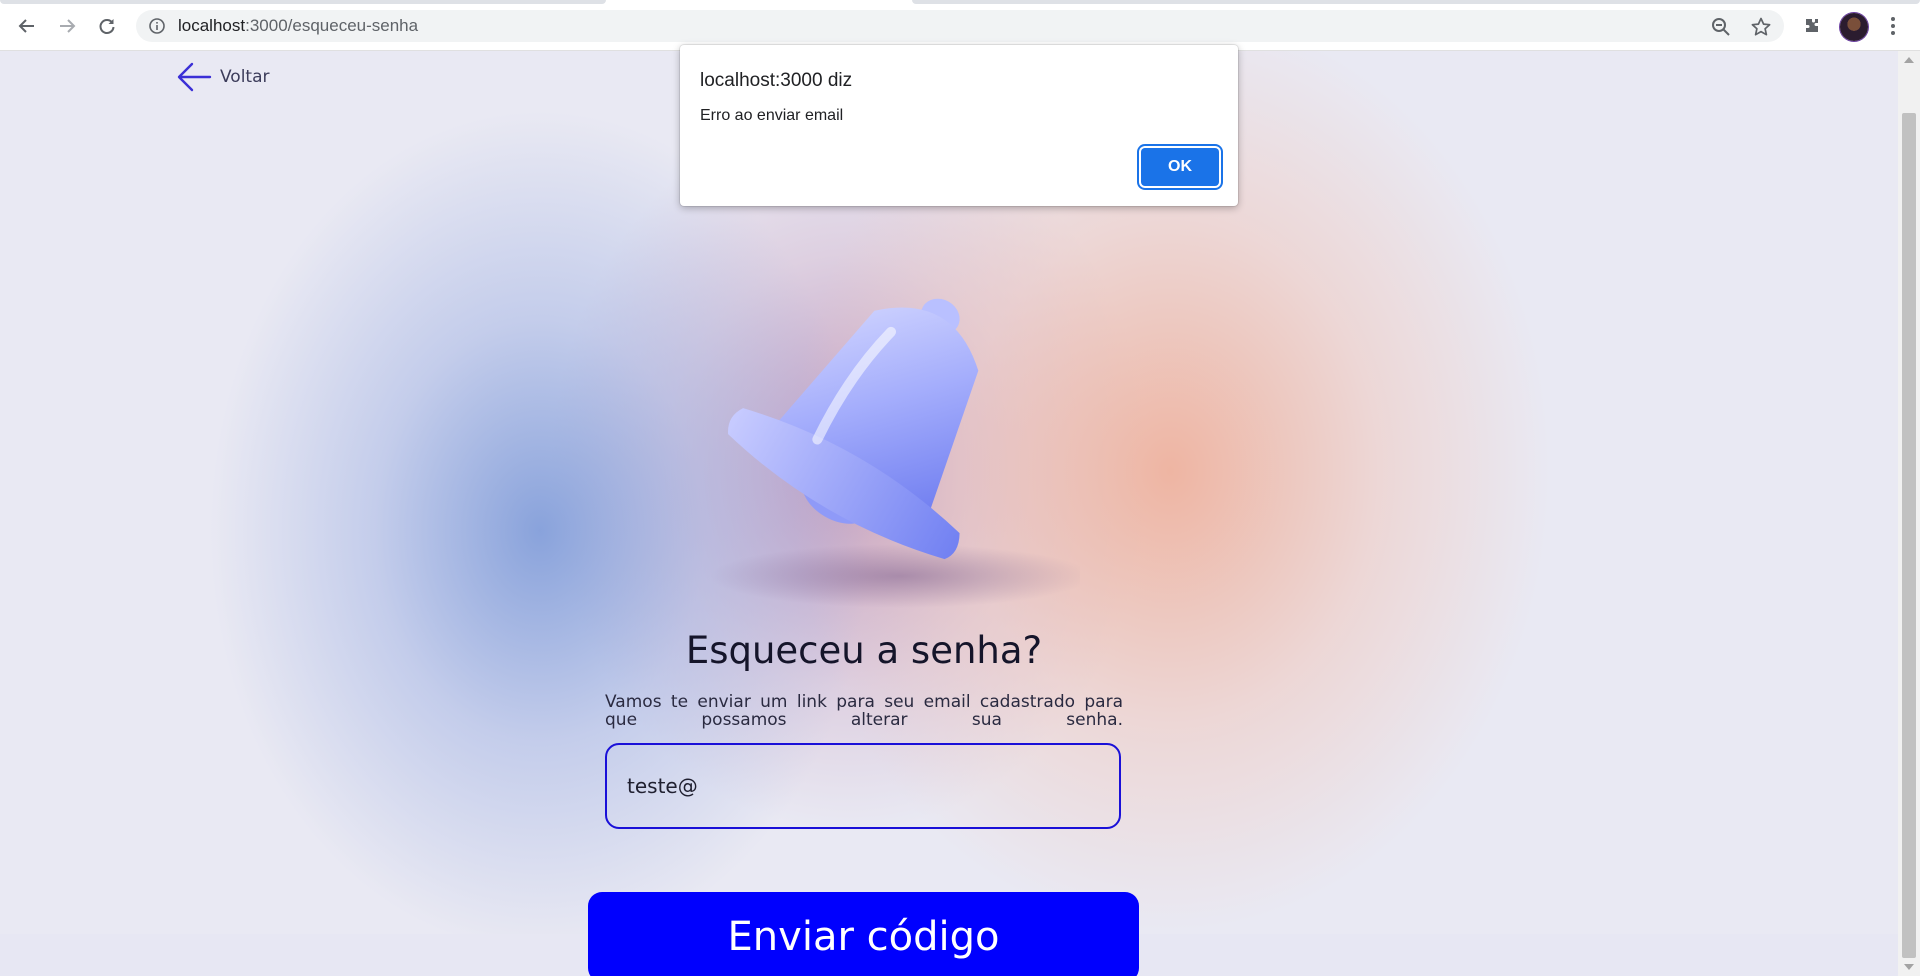 The image size is (1920, 976). What do you see at coordinates (776, 80) in the screenshot?
I see `dialog-origin: localhost:3000 diz` at bounding box center [776, 80].